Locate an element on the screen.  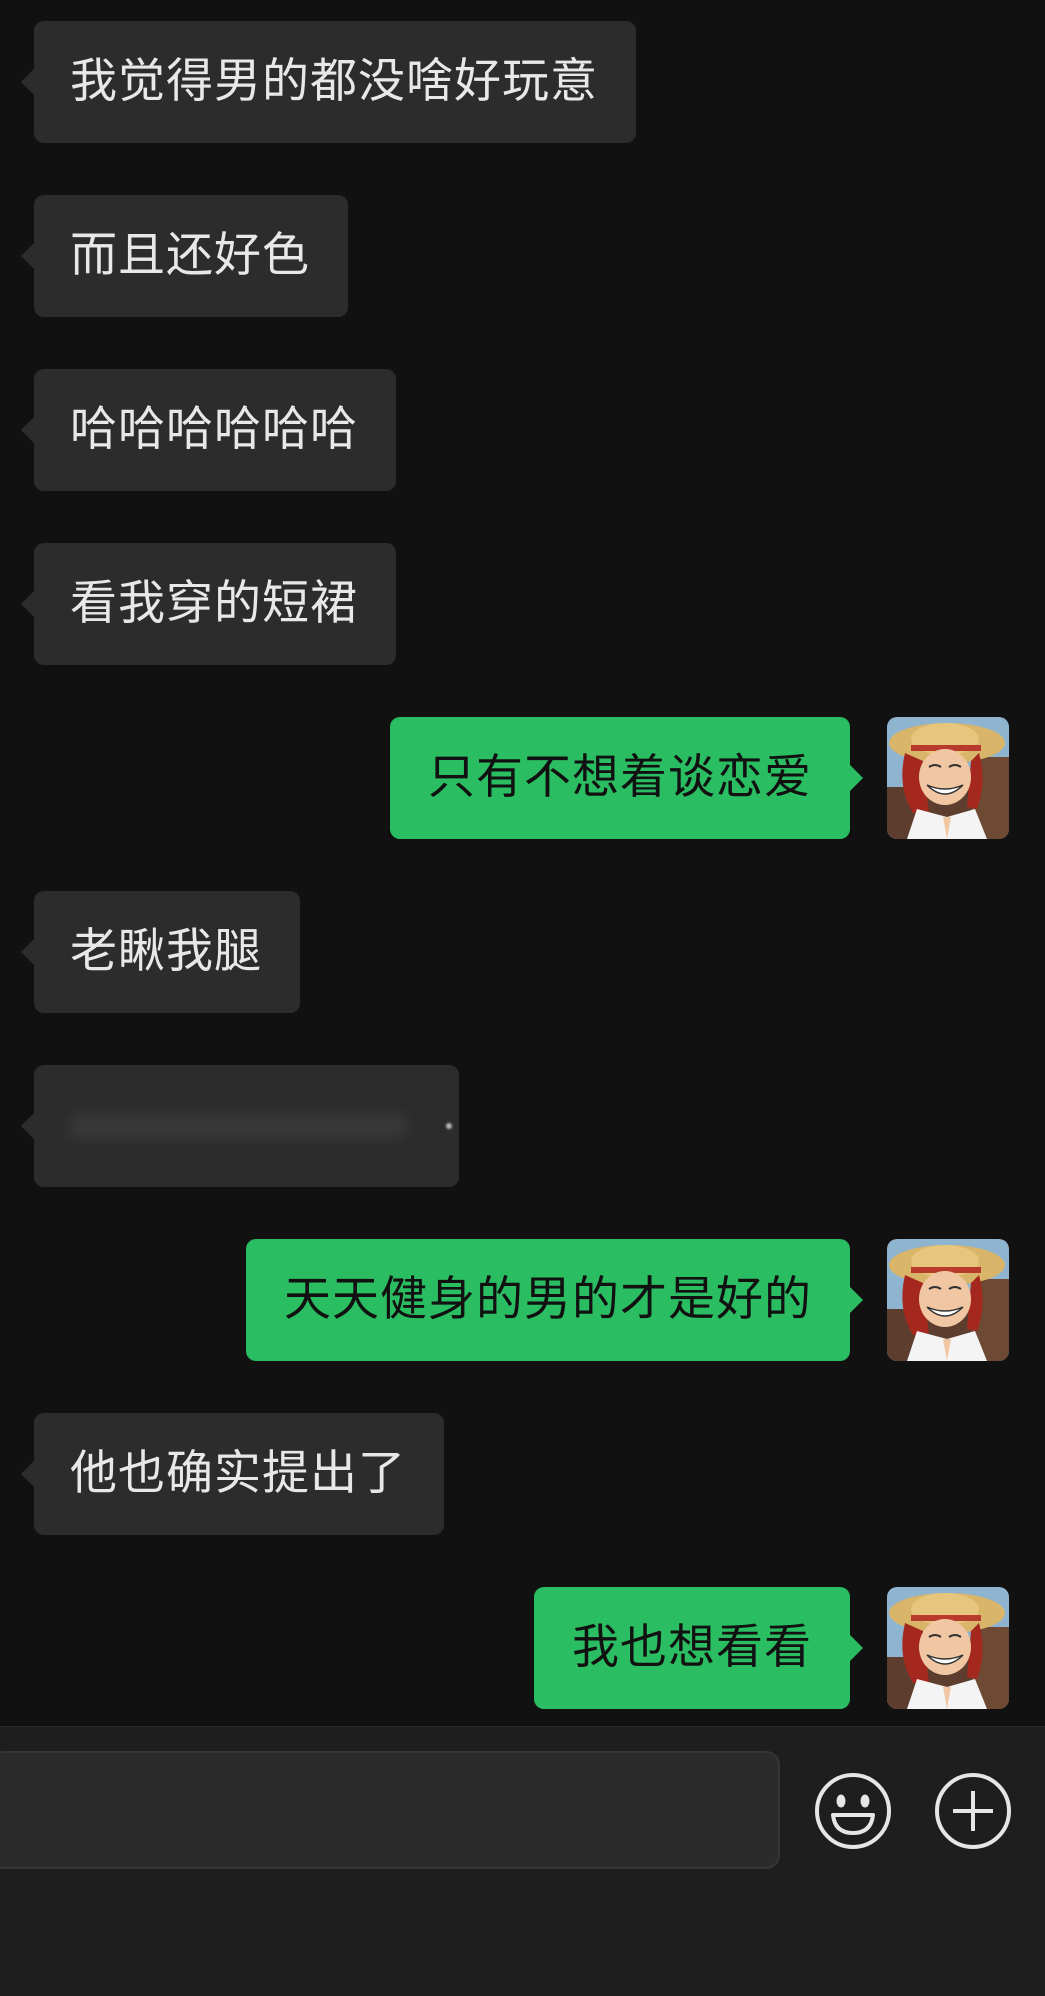
message-row: 我觉得男的都没啥好玩意 is located at coordinates (522, 82).